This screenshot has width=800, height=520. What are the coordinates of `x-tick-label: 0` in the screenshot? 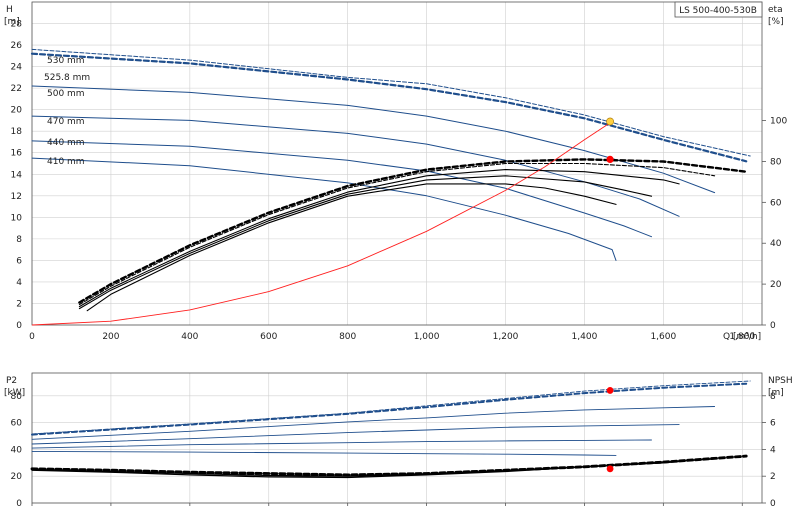 It's located at (32, 337).